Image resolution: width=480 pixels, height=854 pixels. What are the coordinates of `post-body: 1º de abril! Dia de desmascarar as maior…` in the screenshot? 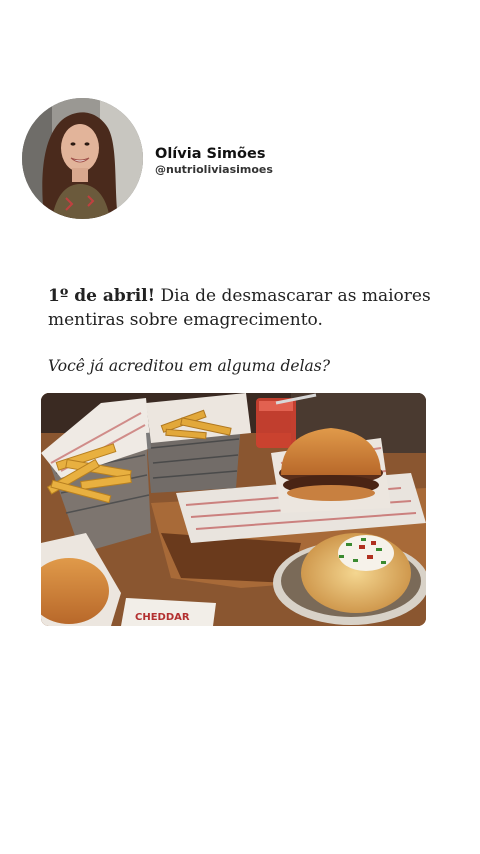 It's located at (248, 308).